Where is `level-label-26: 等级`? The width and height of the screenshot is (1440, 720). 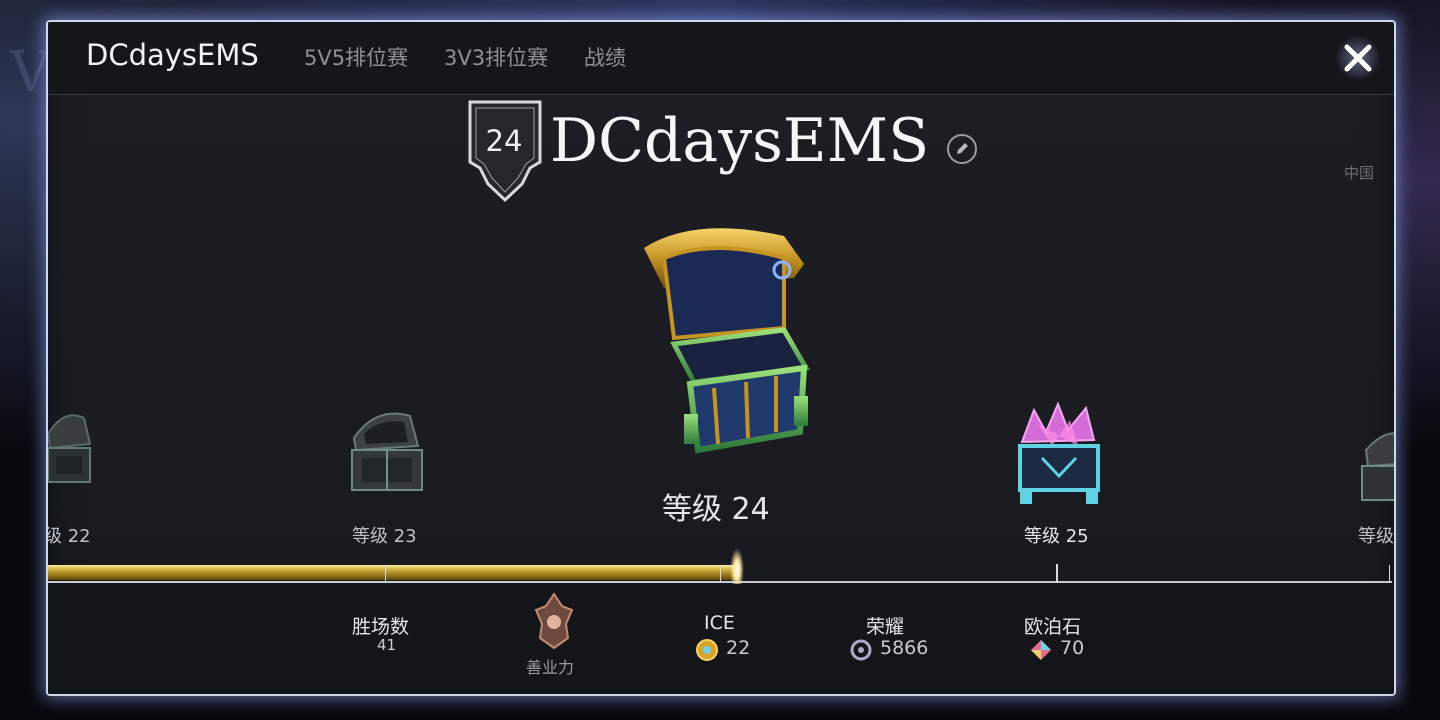 level-label-26: 等级 is located at coordinates (1376, 536).